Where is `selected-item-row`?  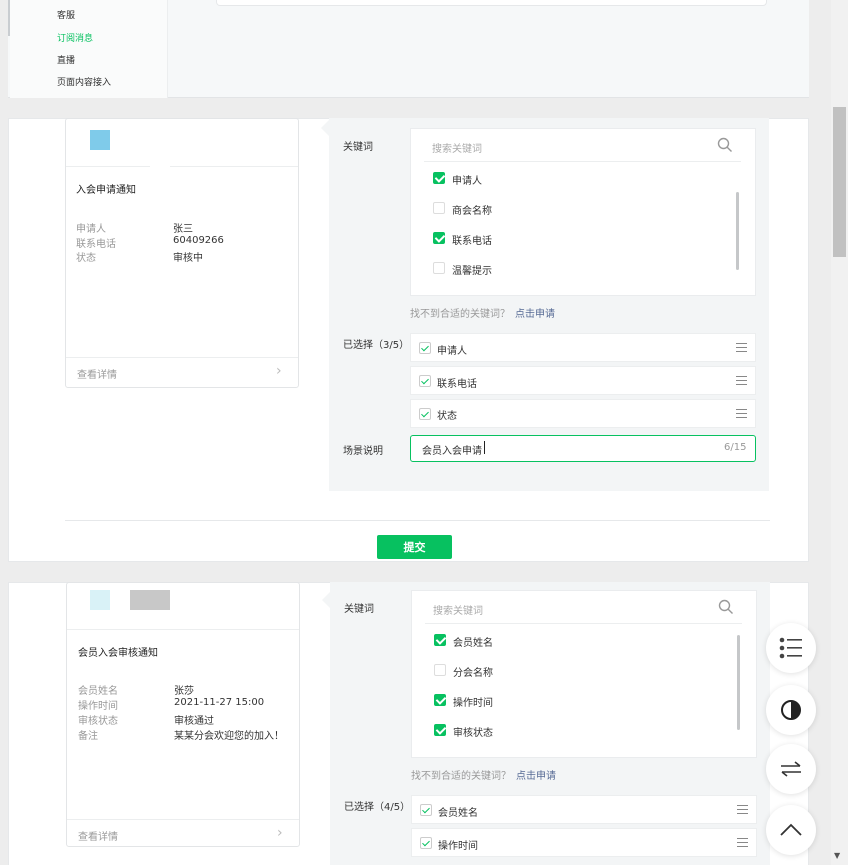
selected-item-row is located at coordinates (583, 413).